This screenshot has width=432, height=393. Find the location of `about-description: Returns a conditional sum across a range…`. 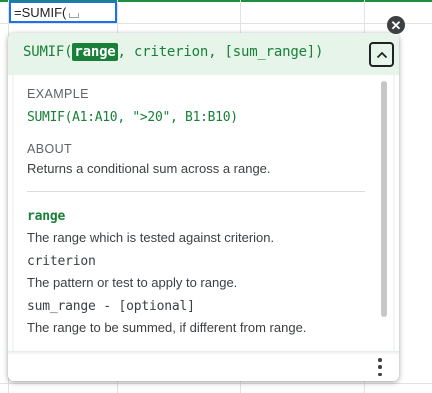

about-description: Returns a conditional sum across a range… is located at coordinates (149, 168).